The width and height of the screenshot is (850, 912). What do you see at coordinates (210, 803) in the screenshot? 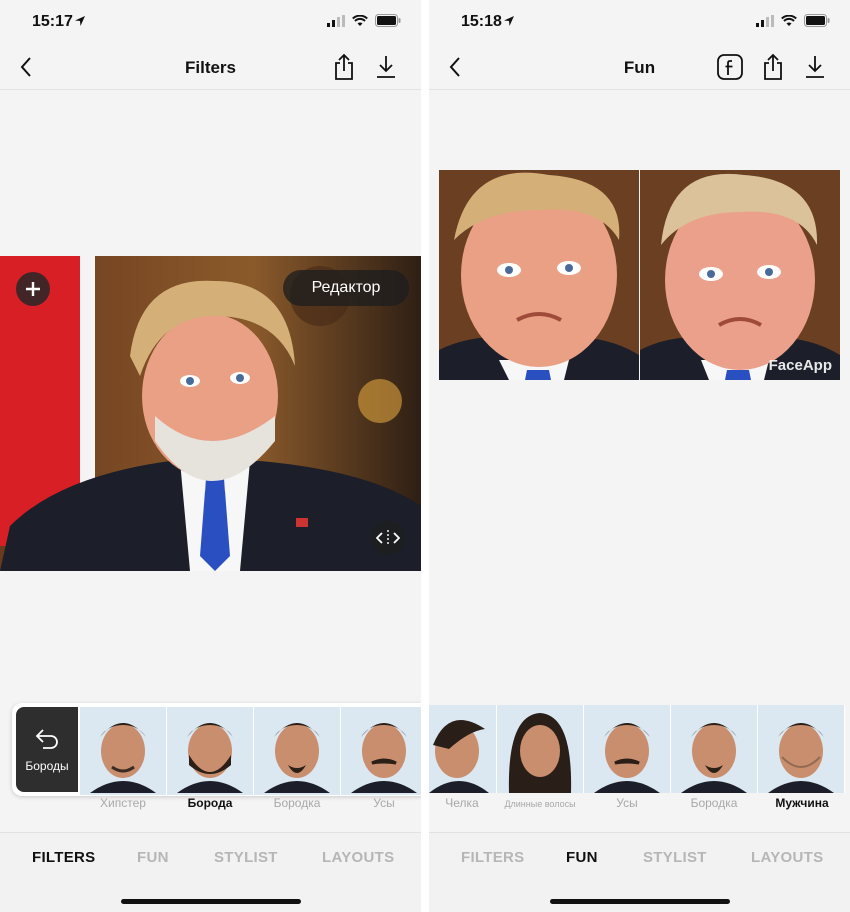
I see `filter-label-selected: Борода` at bounding box center [210, 803].